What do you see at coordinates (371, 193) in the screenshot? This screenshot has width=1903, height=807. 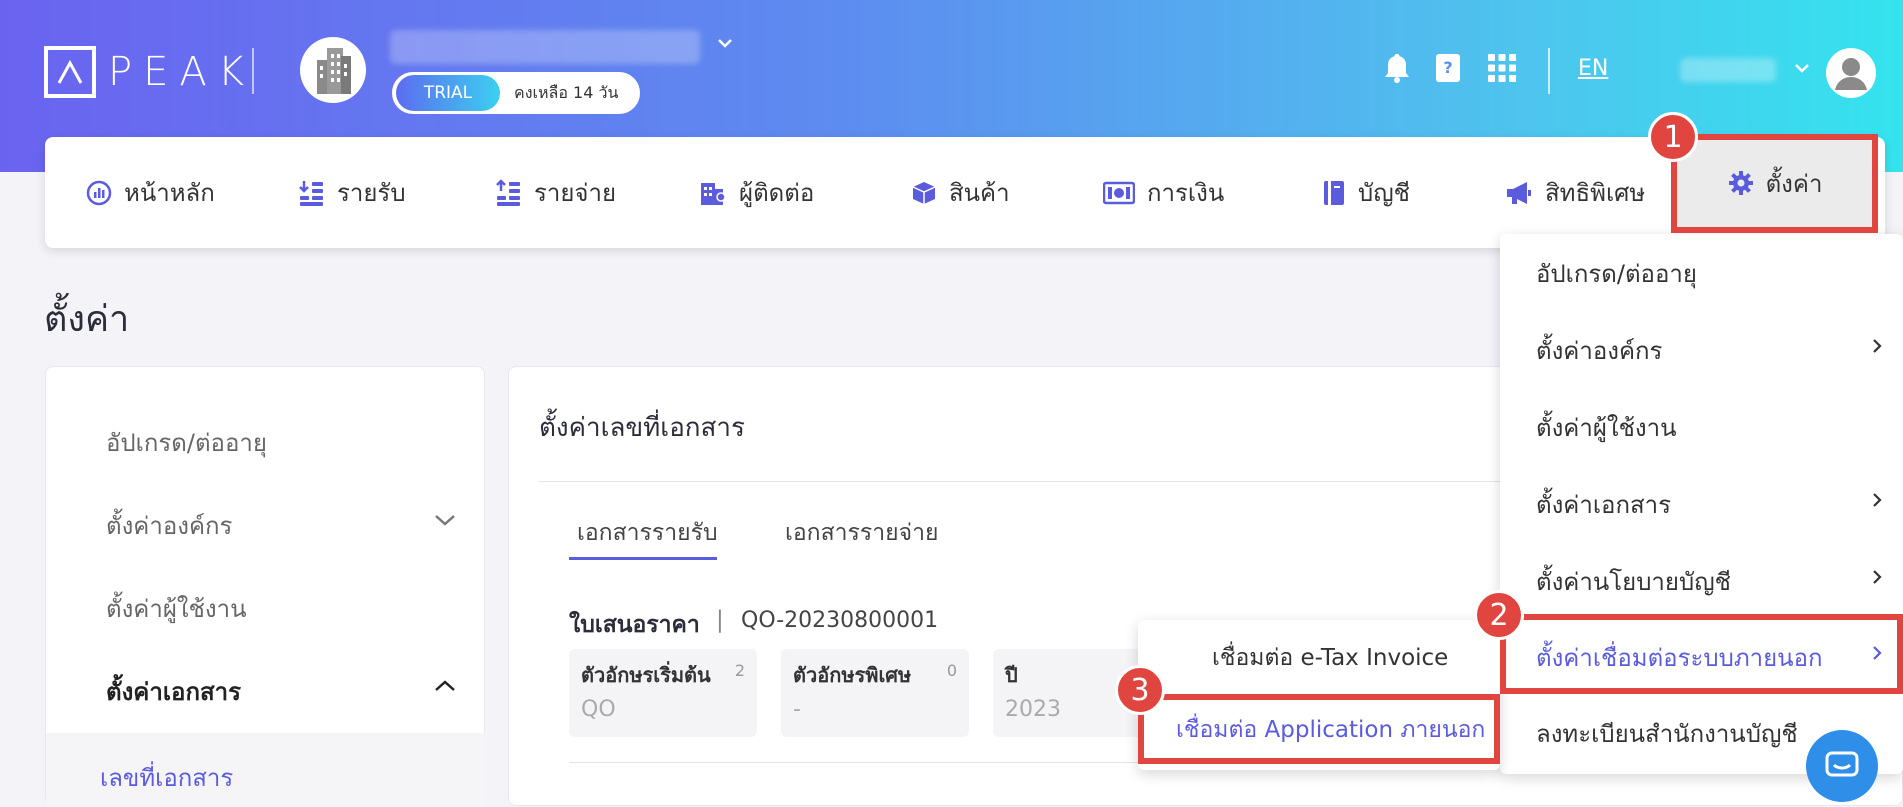 I see `nav-label: รายรับ` at bounding box center [371, 193].